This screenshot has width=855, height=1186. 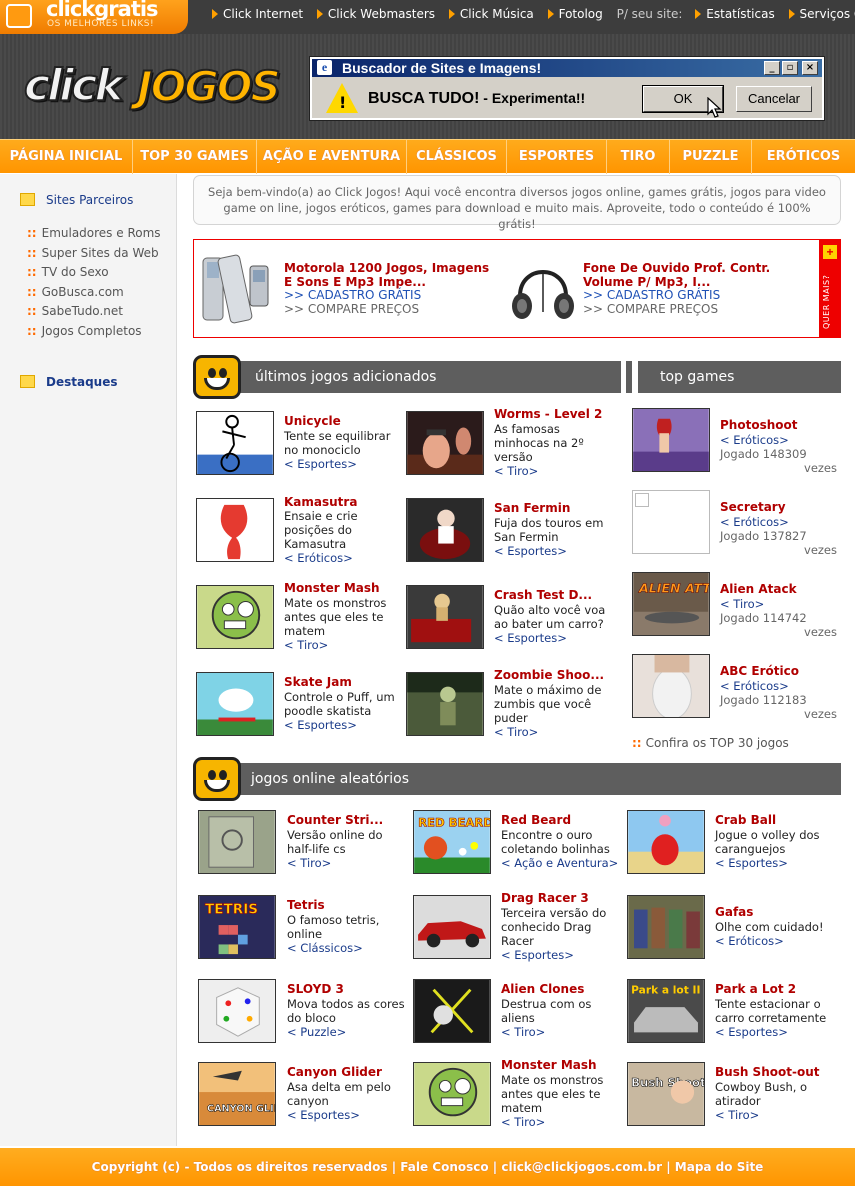 I want to click on game-title: Worms - Level 2, so click(x=548, y=414).